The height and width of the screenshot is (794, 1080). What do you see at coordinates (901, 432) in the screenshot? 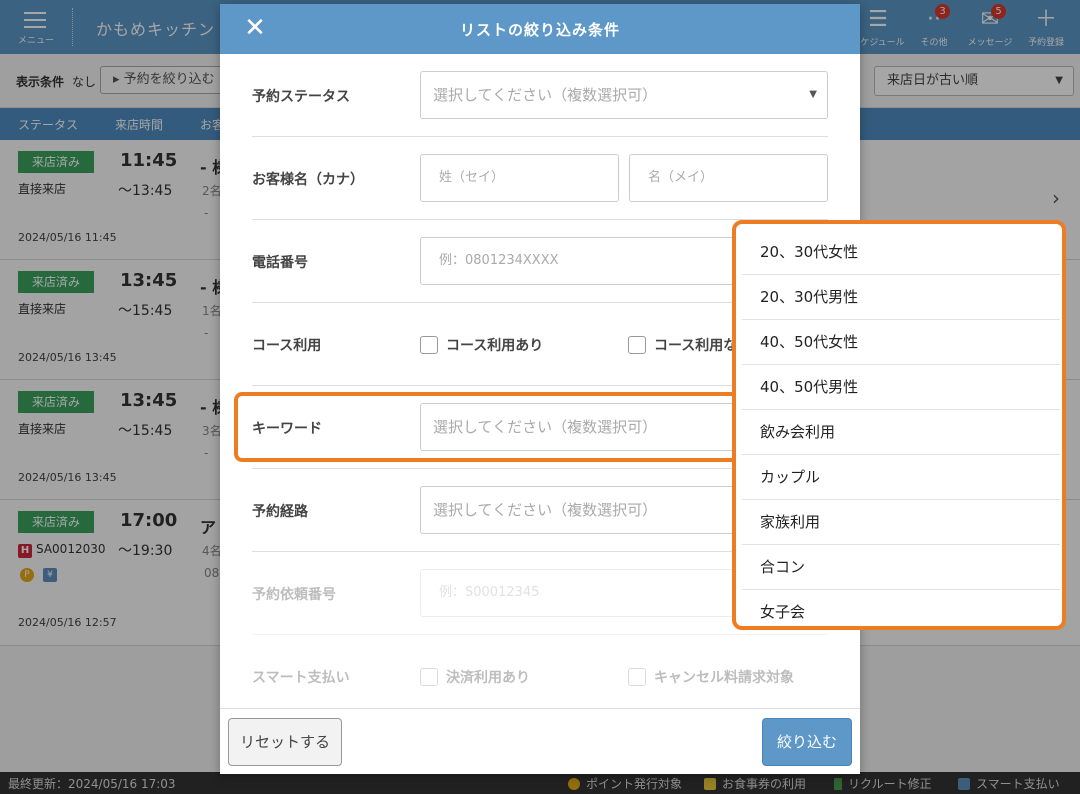
I see `keyword-option: 飲み会利用` at bounding box center [901, 432].